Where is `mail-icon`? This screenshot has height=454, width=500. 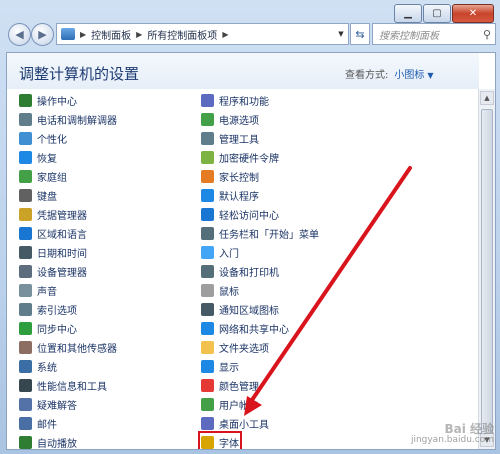 mail-icon is located at coordinates (25, 423).